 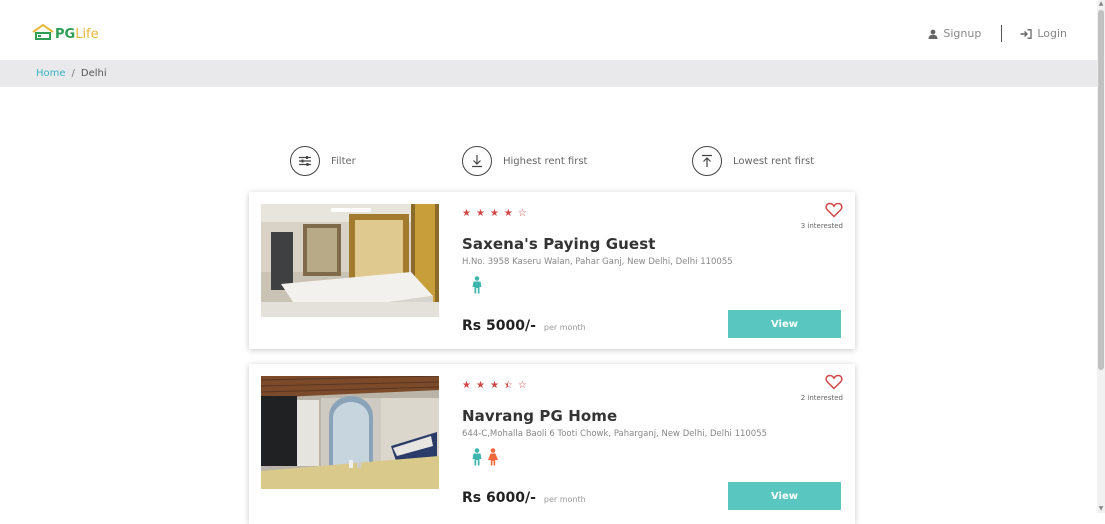 I want to click on sort-lowest-label: Lowest rent first, so click(x=774, y=161).